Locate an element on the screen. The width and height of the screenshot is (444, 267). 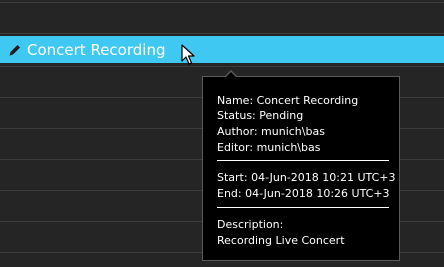
tooltip-author: Author: munich\bas is located at coordinates (271, 131).